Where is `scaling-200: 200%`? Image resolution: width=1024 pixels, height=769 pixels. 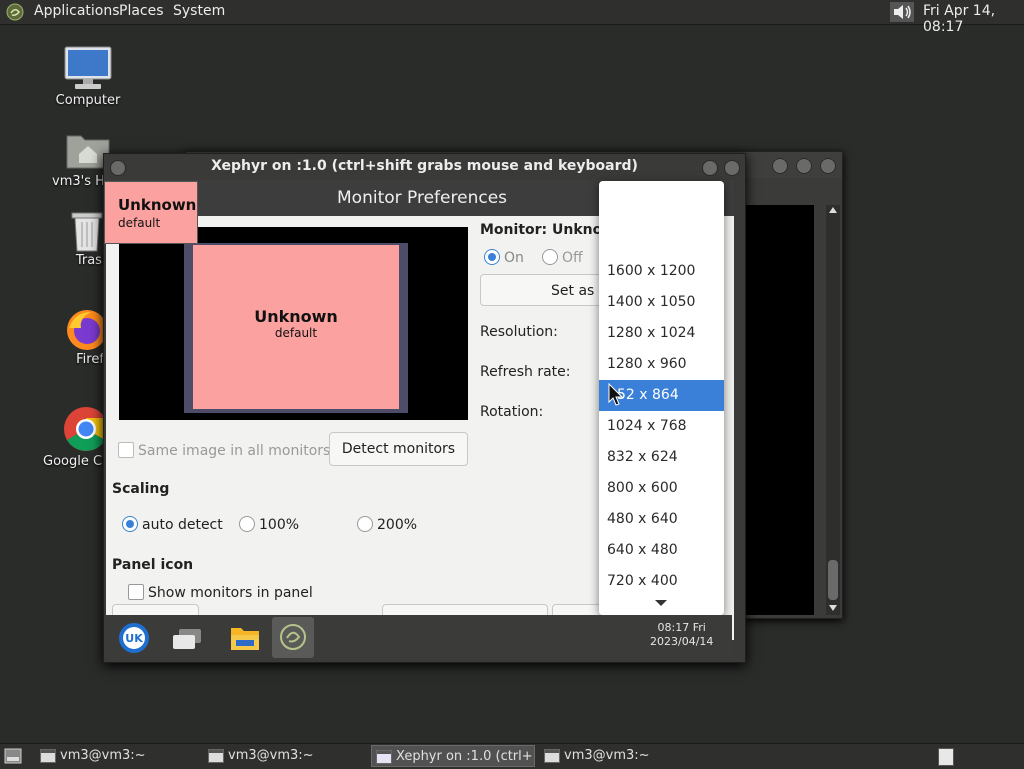 scaling-200: 200% is located at coordinates (387, 524).